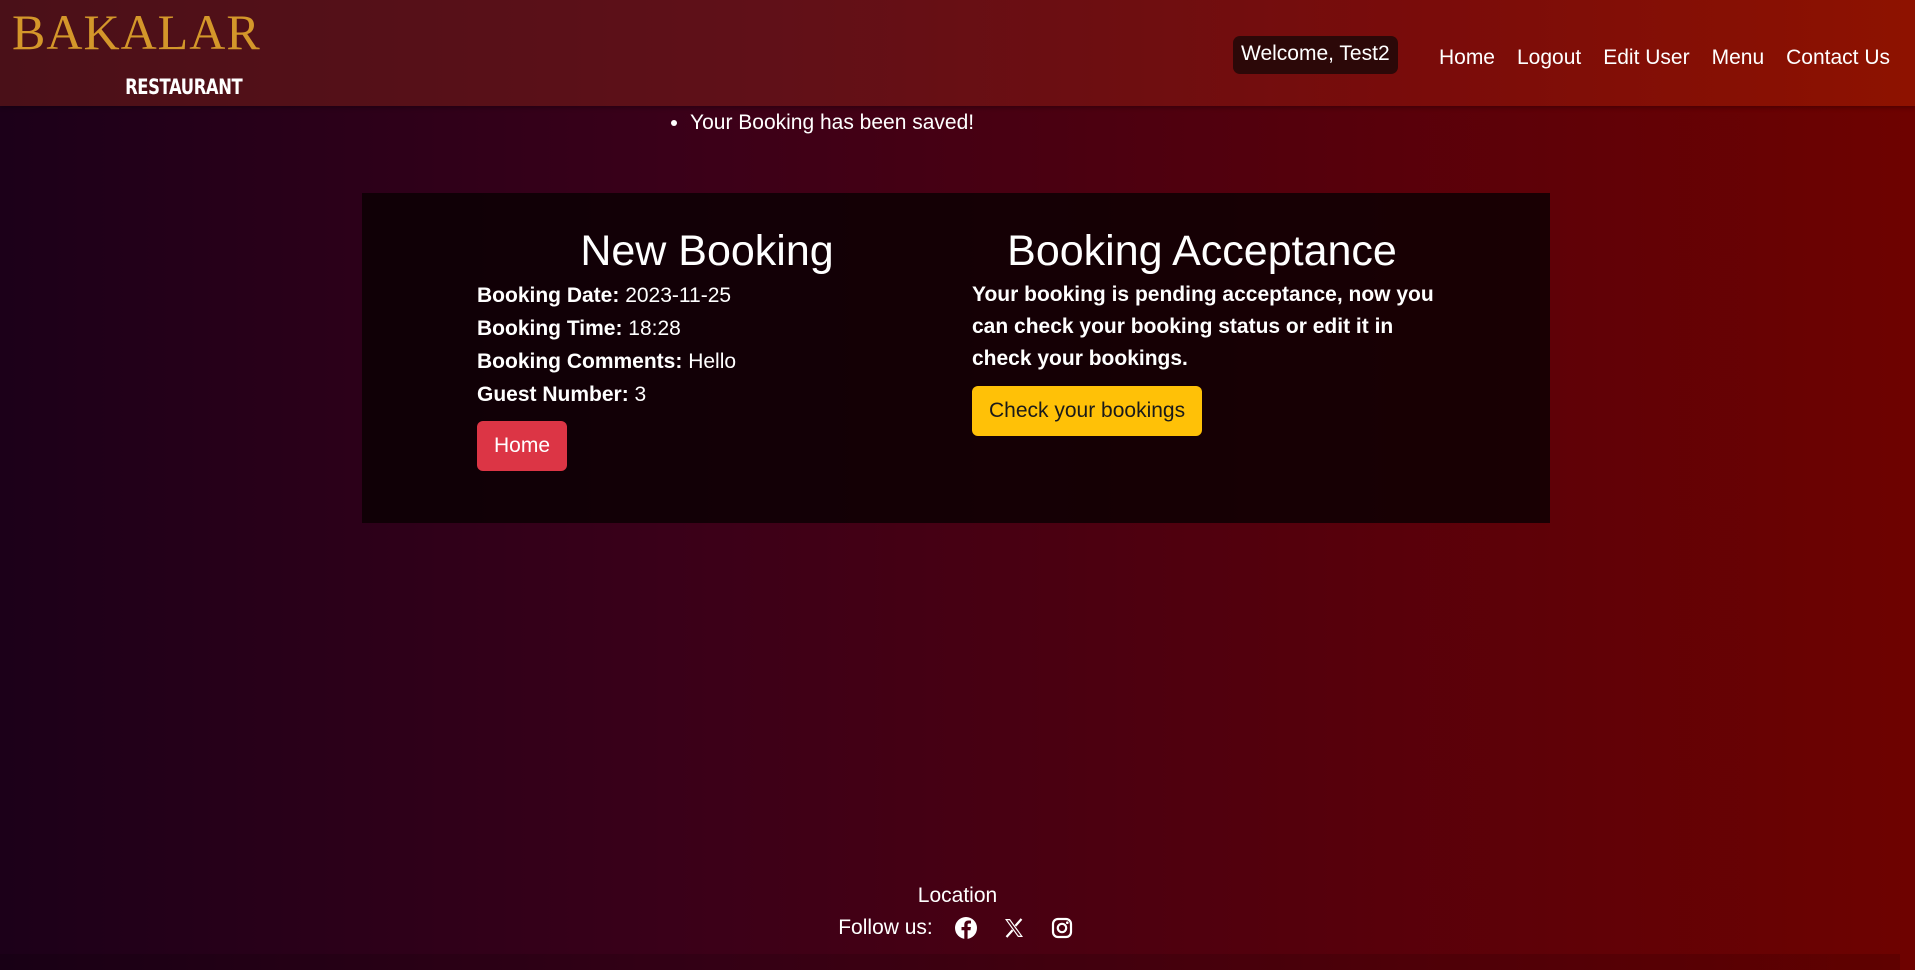 The width and height of the screenshot is (1915, 970). I want to click on nav-menu-link: Menu, so click(1738, 58).